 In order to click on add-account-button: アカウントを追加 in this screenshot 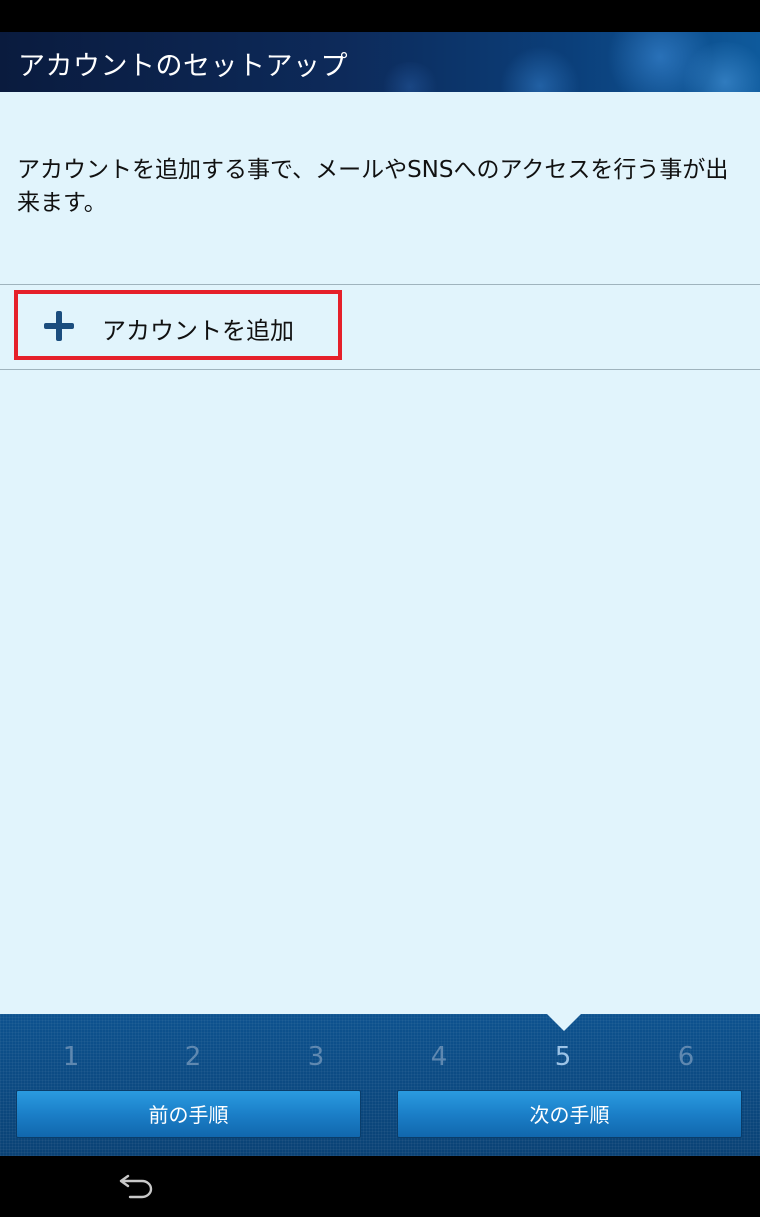, I will do `click(178, 325)`.